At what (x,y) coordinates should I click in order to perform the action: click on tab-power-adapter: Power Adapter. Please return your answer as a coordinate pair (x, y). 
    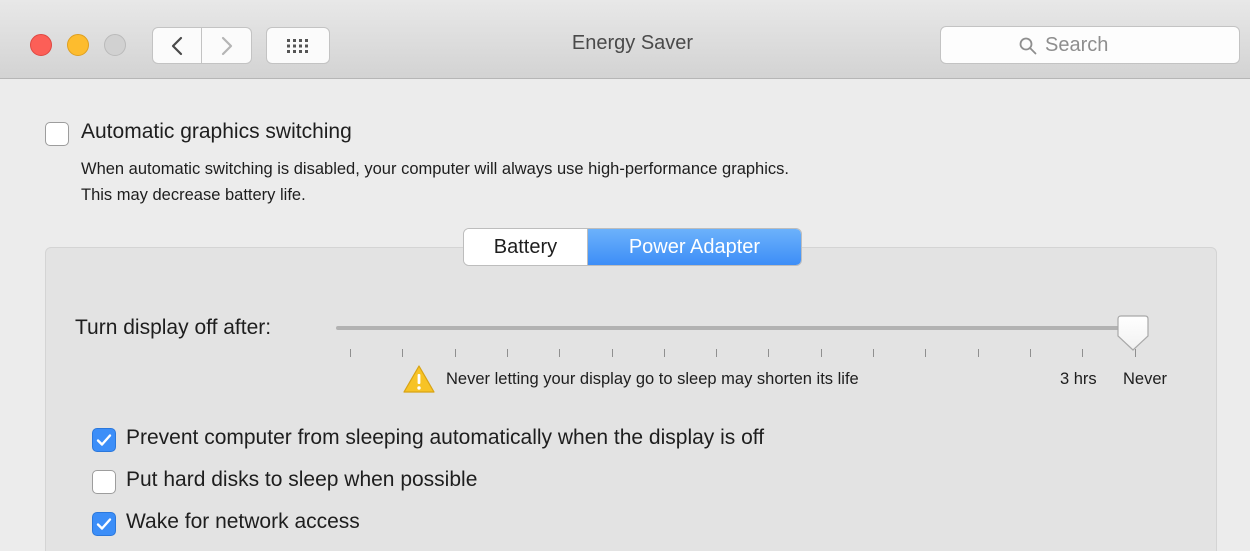
    Looking at the image, I should click on (694, 247).